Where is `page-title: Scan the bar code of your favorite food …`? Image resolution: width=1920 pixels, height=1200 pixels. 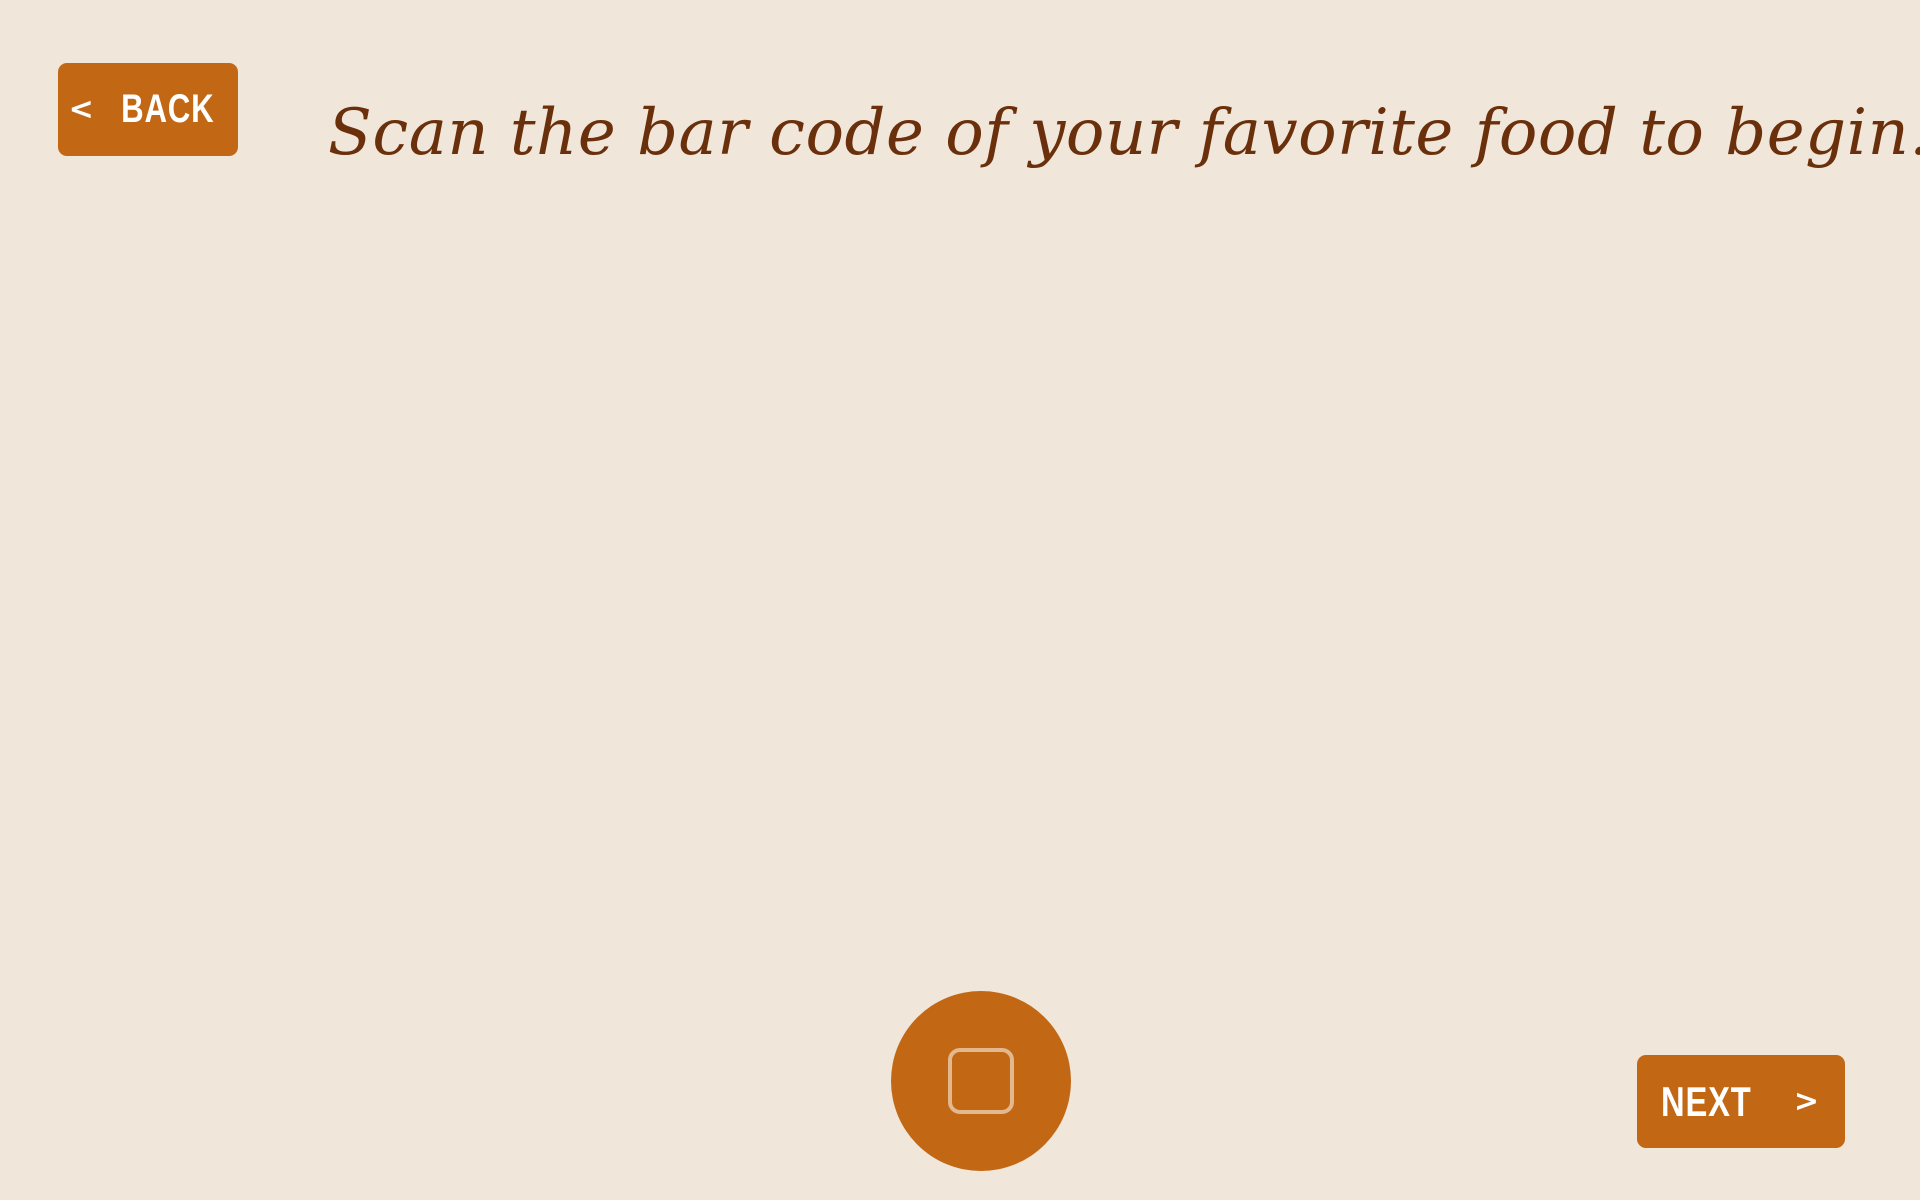 page-title: Scan the bar code of your favorite food … is located at coordinates (1124, 133).